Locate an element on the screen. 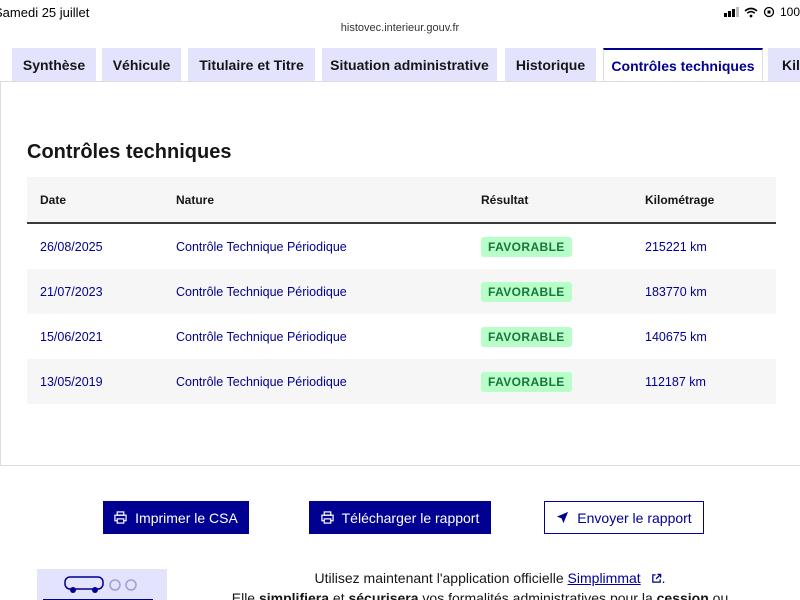  url-bar: histovec.interieur.gouv.fr is located at coordinates (400, 28).